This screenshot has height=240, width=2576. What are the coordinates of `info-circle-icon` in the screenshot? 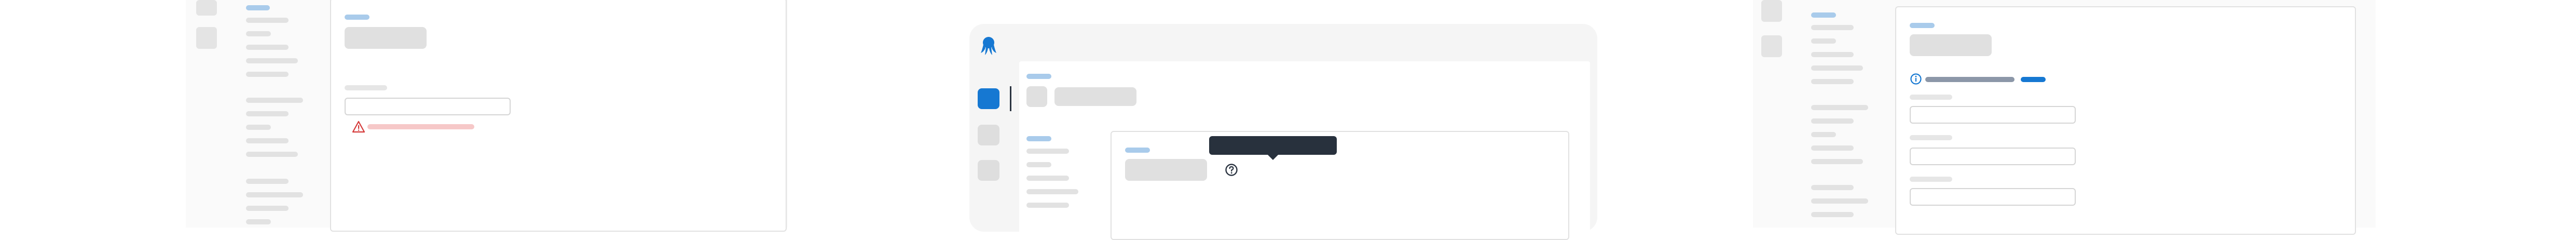 It's located at (1916, 79).